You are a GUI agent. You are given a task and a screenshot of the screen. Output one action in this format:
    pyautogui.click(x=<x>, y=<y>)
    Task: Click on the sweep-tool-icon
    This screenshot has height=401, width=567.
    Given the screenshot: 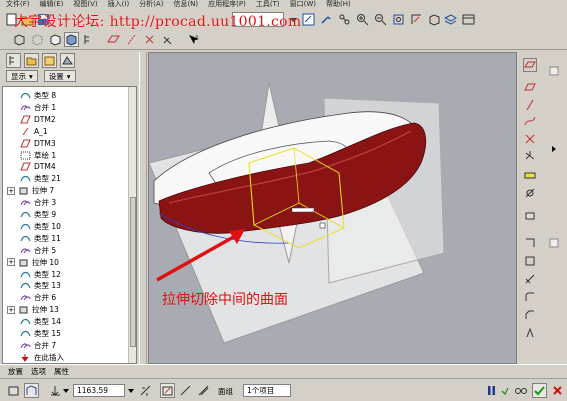 What is the action you would take?
    pyautogui.click(x=530, y=261)
    